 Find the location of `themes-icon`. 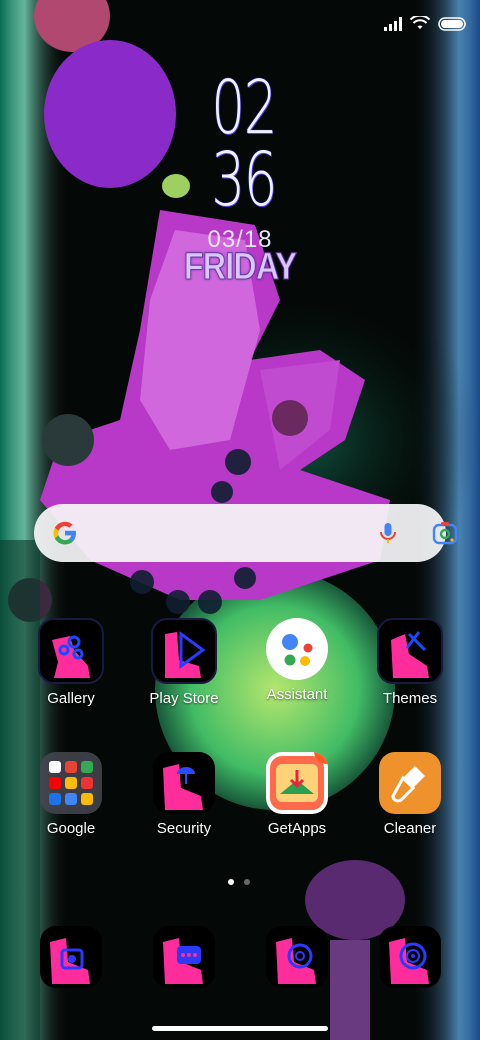

themes-icon is located at coordinates (410, 651).